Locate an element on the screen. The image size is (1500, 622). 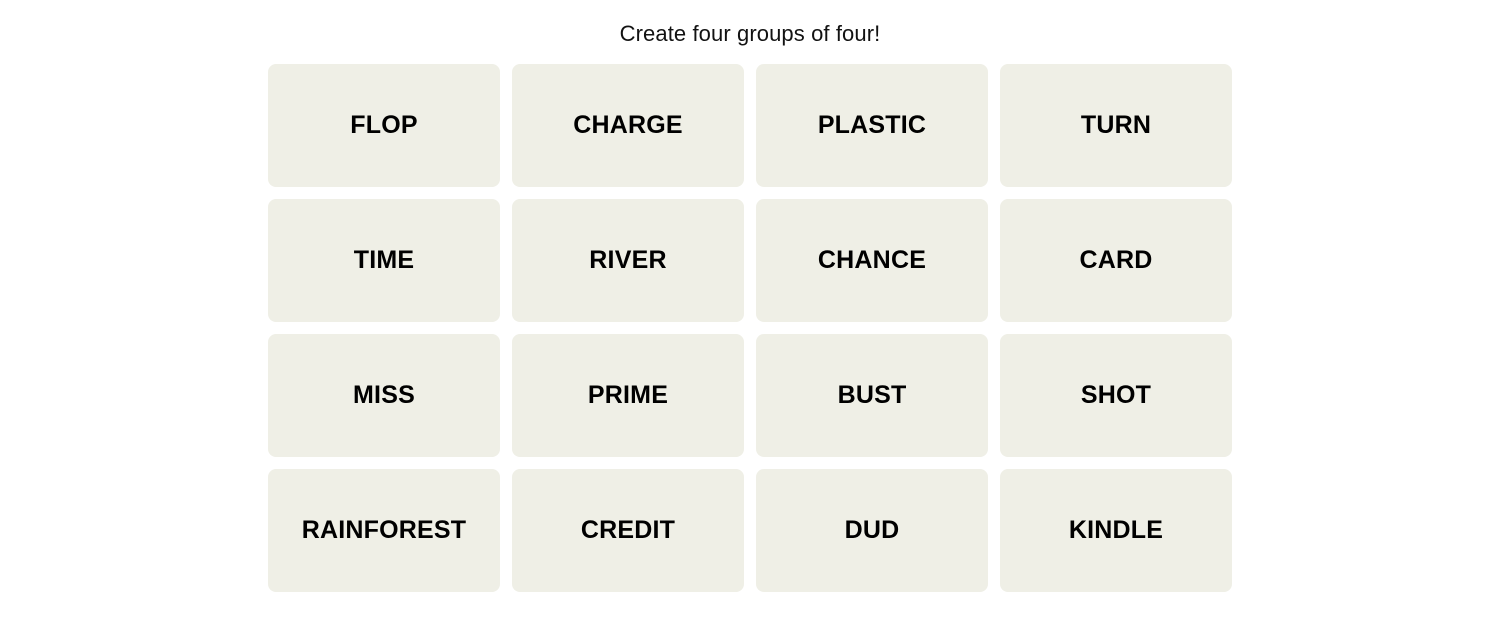
word-tile-label: RAINFOREST is located at coordinates (384, 530).